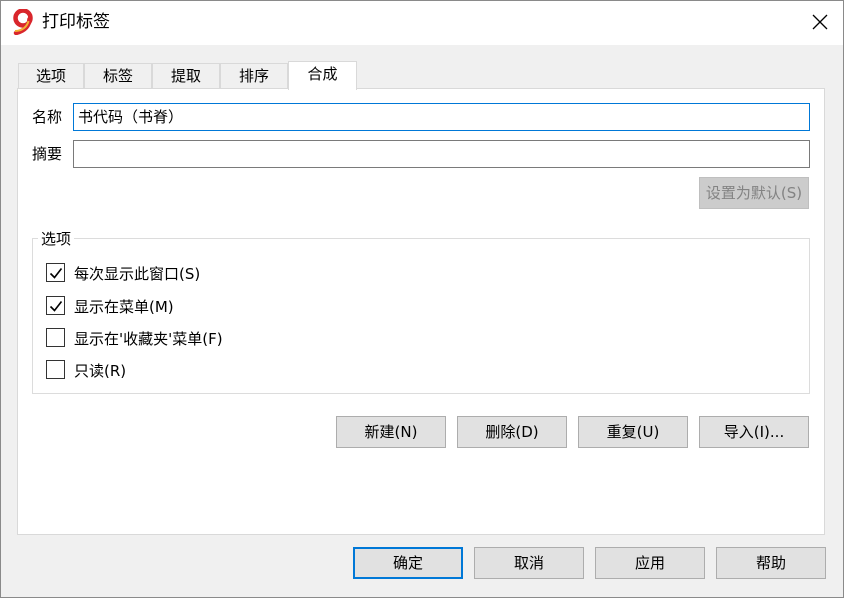 The width and height of the screenshot is (844, 598). What do you see at coordinates (186, 76) in the screenshot?
I see `tab-extract: 提取` at bounding box center [186, 76].